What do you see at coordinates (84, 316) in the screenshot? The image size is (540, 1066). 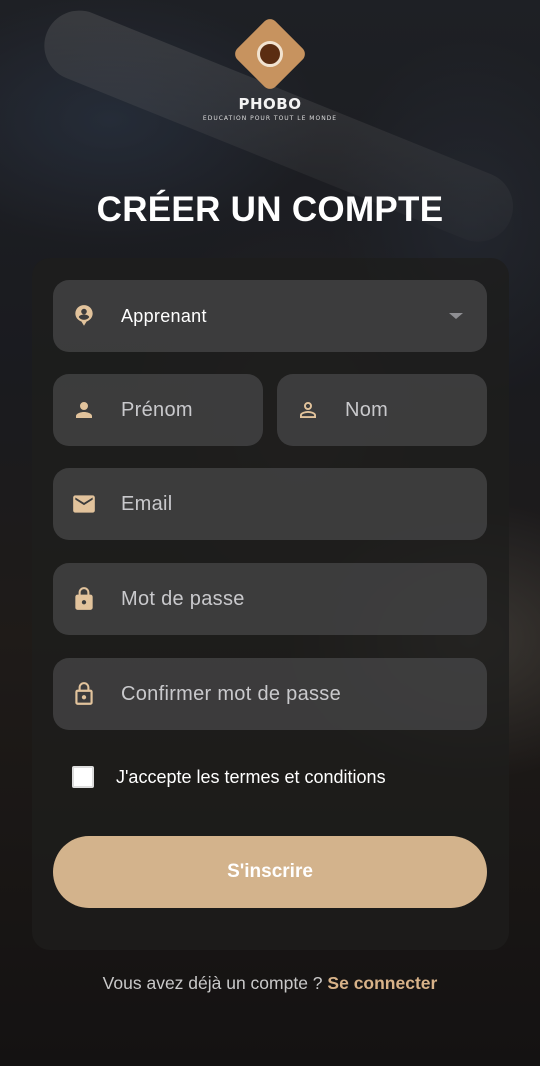 I see `account-pin-icon` at bounding box center [84, 316].